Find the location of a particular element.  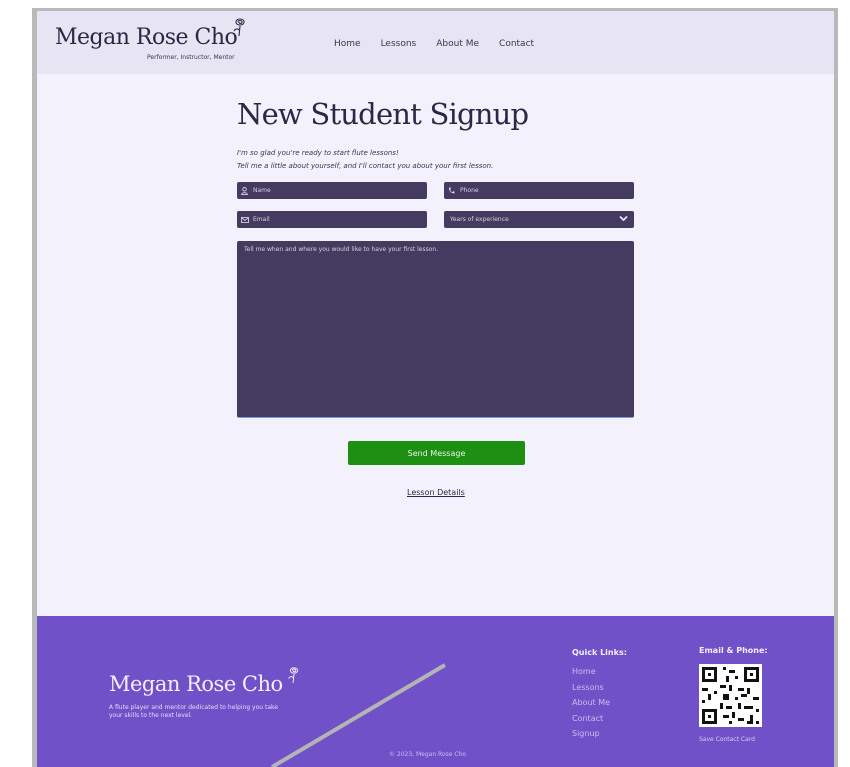

nav-home: Home is located at coordinates (347, 44).